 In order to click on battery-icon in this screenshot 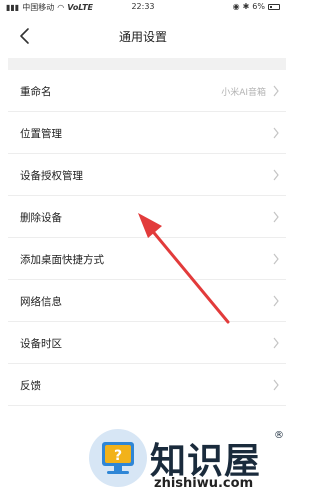, I will do `click(274, 6)`.